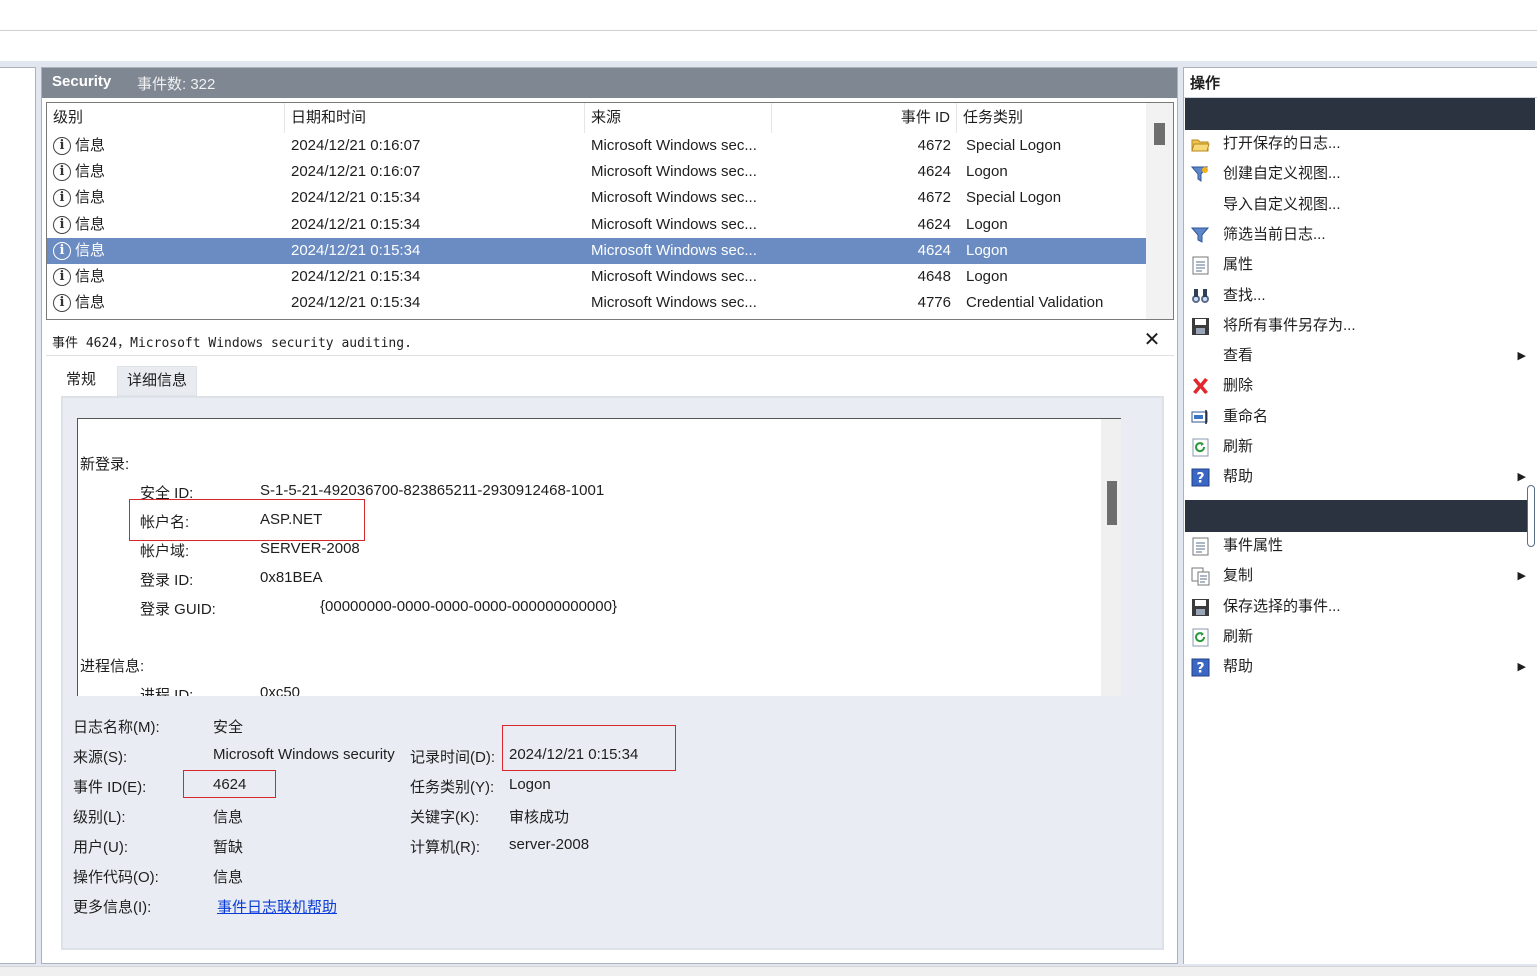  I want to click on action-group1-8: 删除, so click(1360, 386).